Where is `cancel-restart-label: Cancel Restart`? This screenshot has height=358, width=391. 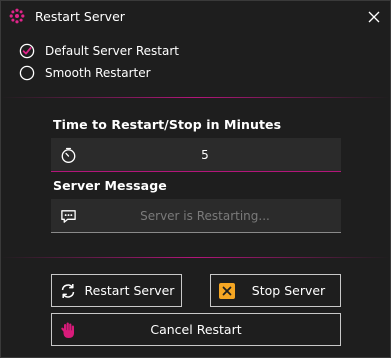
cancel-restart-label: Cancel Restart is located at coordinates (196, 329).